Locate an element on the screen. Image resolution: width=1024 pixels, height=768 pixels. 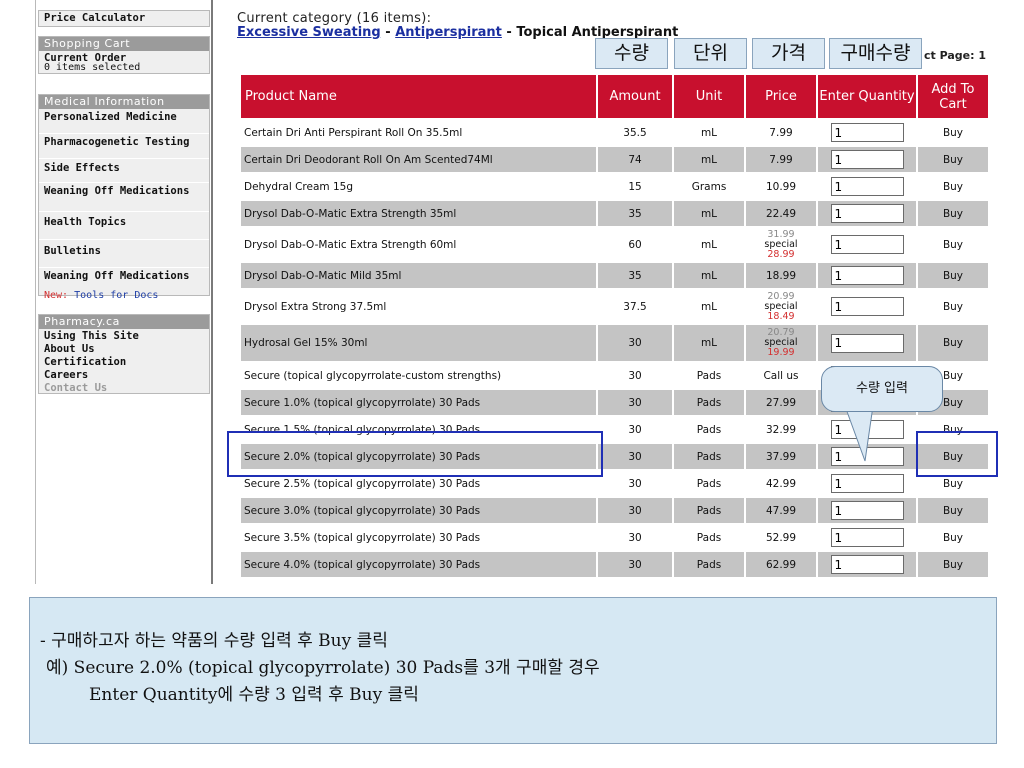
price-cell: 20.99 special 18.49 is located at coordinates (781, 306).